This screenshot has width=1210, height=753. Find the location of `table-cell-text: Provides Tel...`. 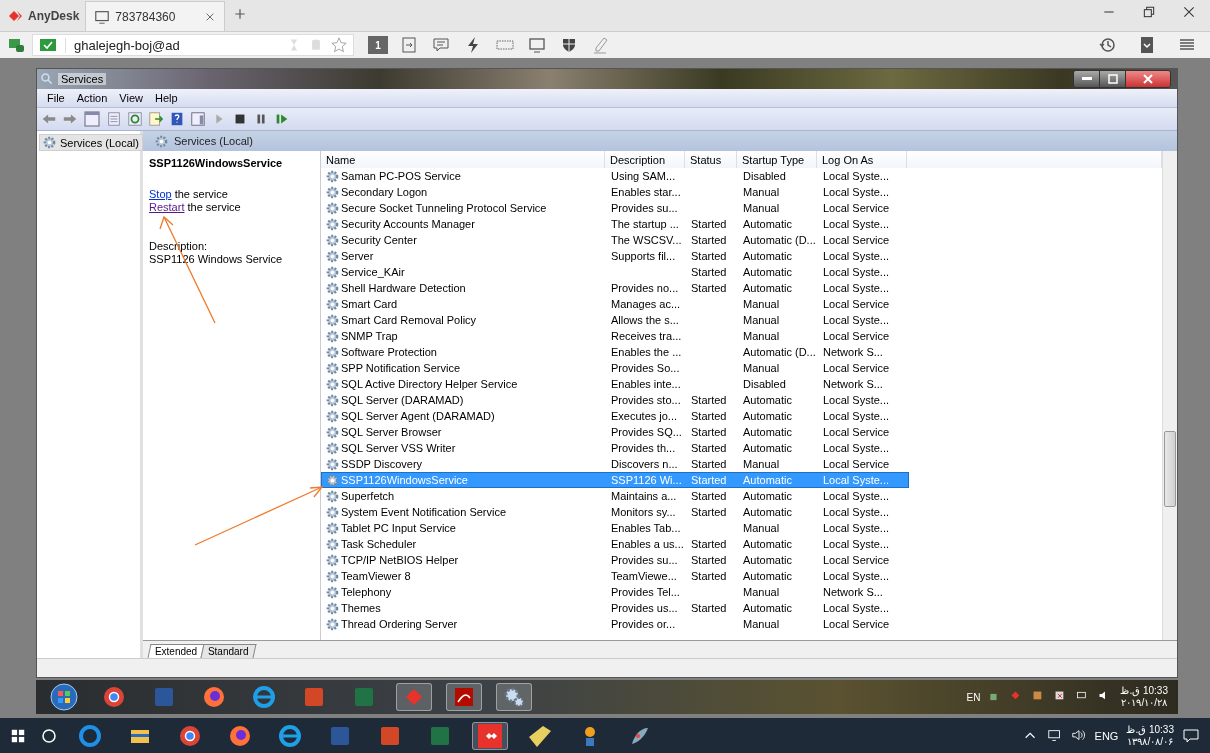

table-cell-text: Provides Tel... is located at coordinates (645, 592).